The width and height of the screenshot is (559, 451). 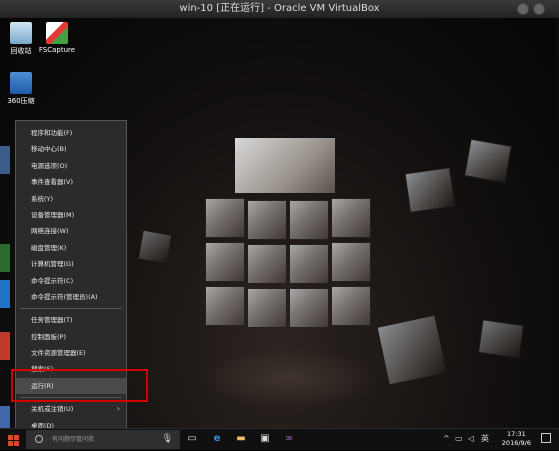 I want to click on taskbar-clock: 17:31 2016/9/6, so click(x=516, y=439).